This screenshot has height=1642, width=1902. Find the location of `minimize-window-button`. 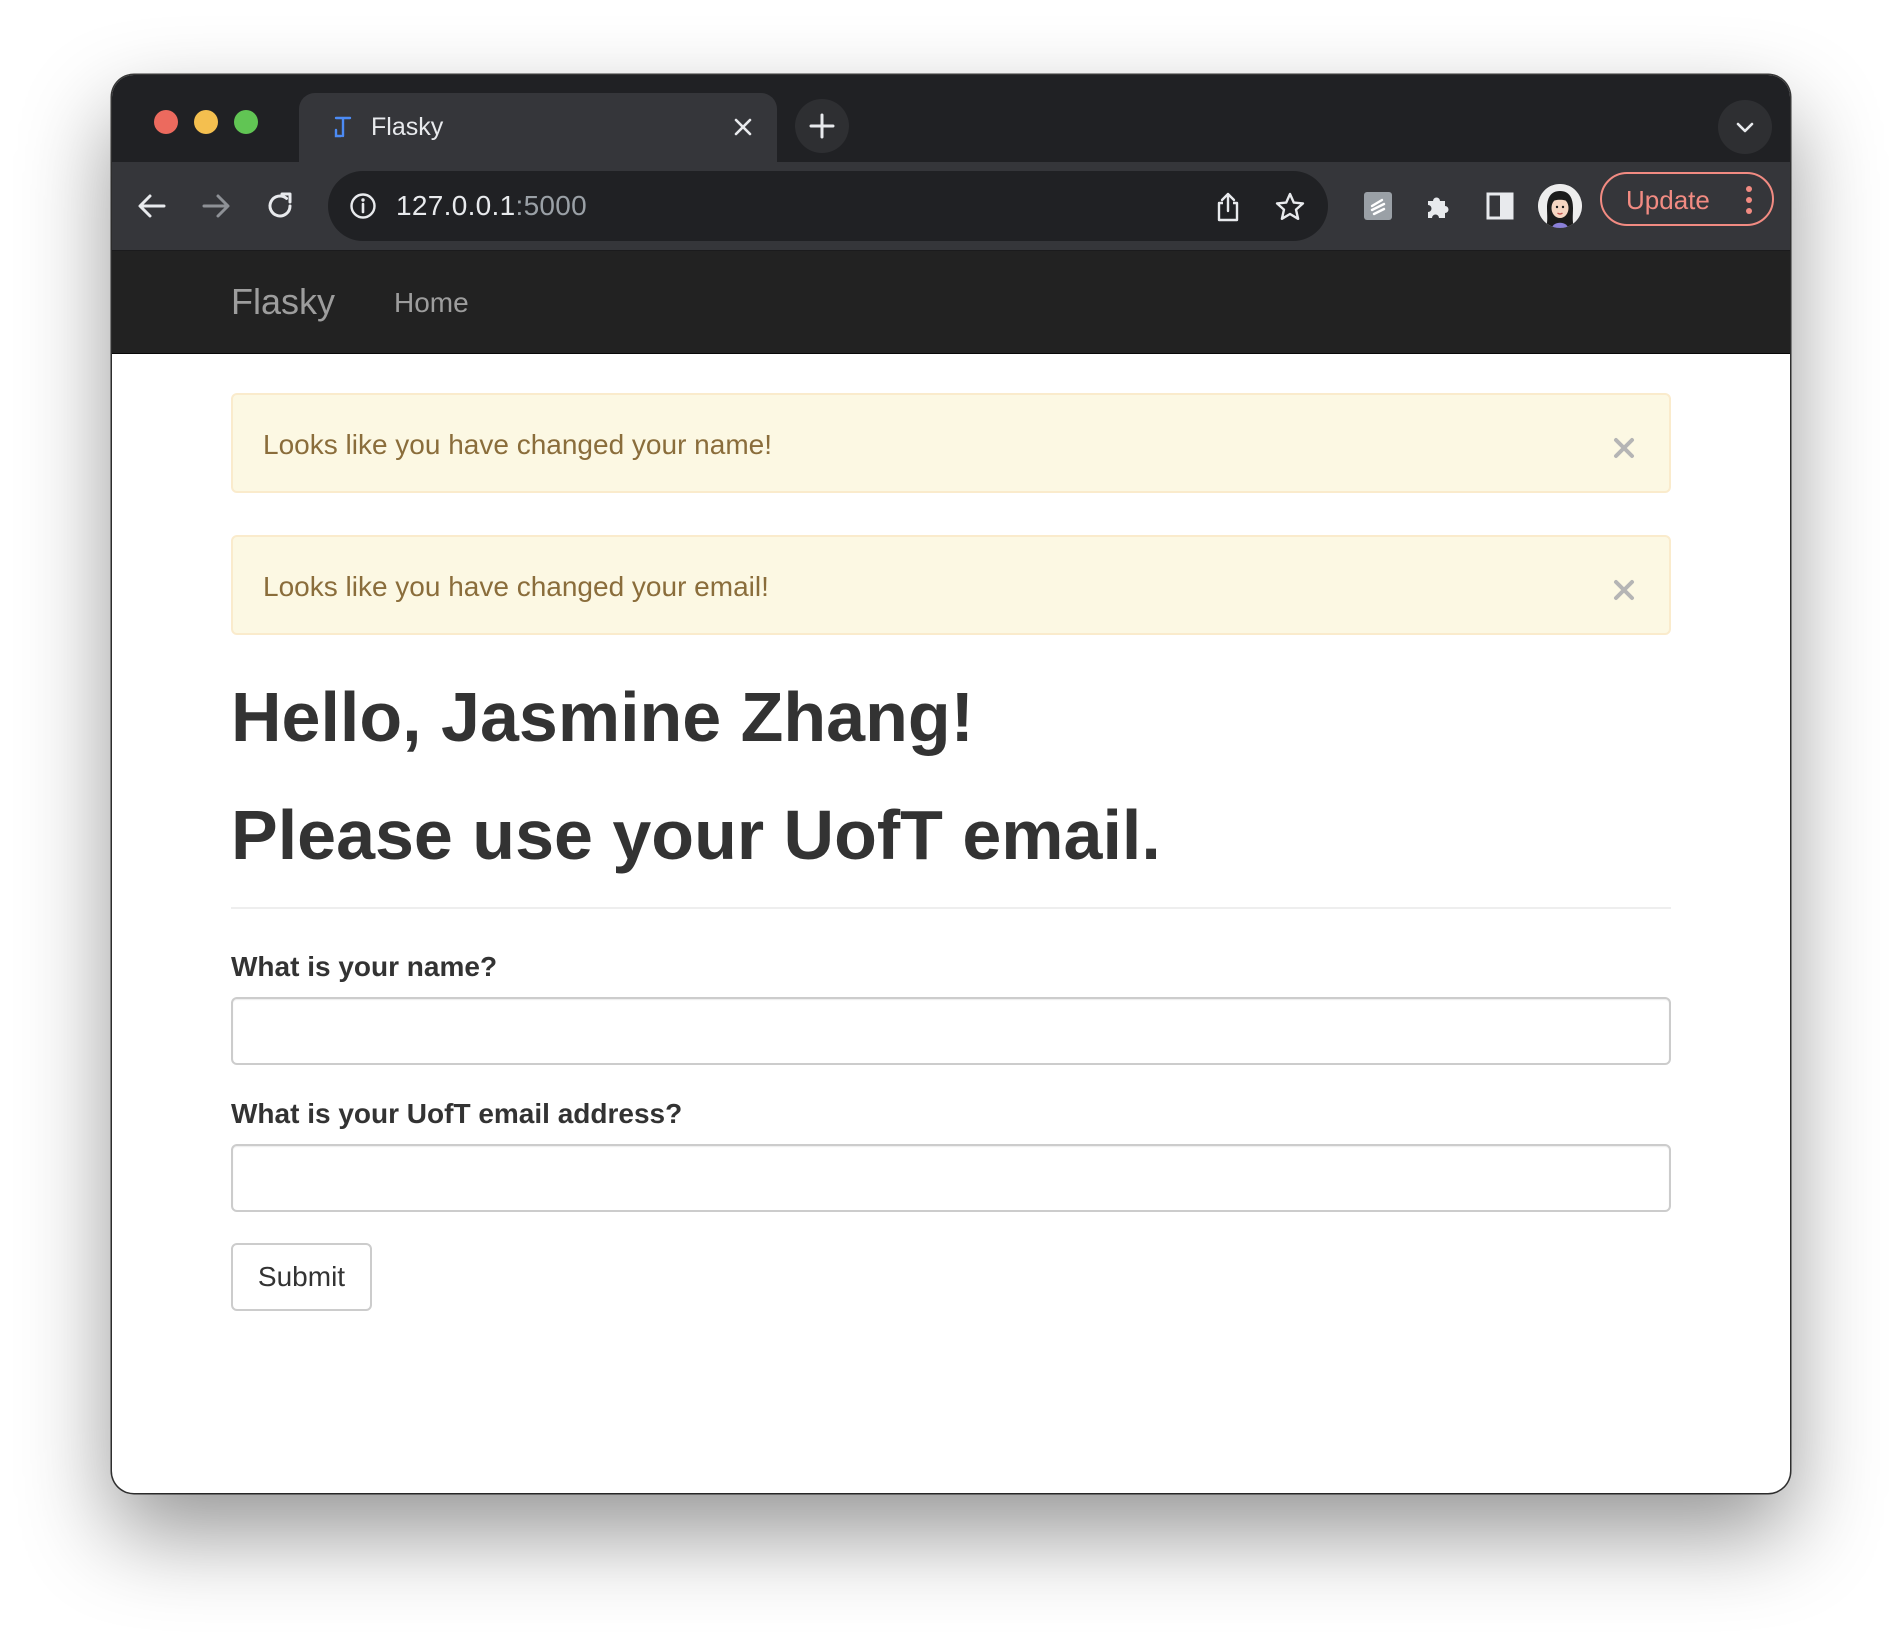

minimize-window-button is located at coordinates (206, 122).